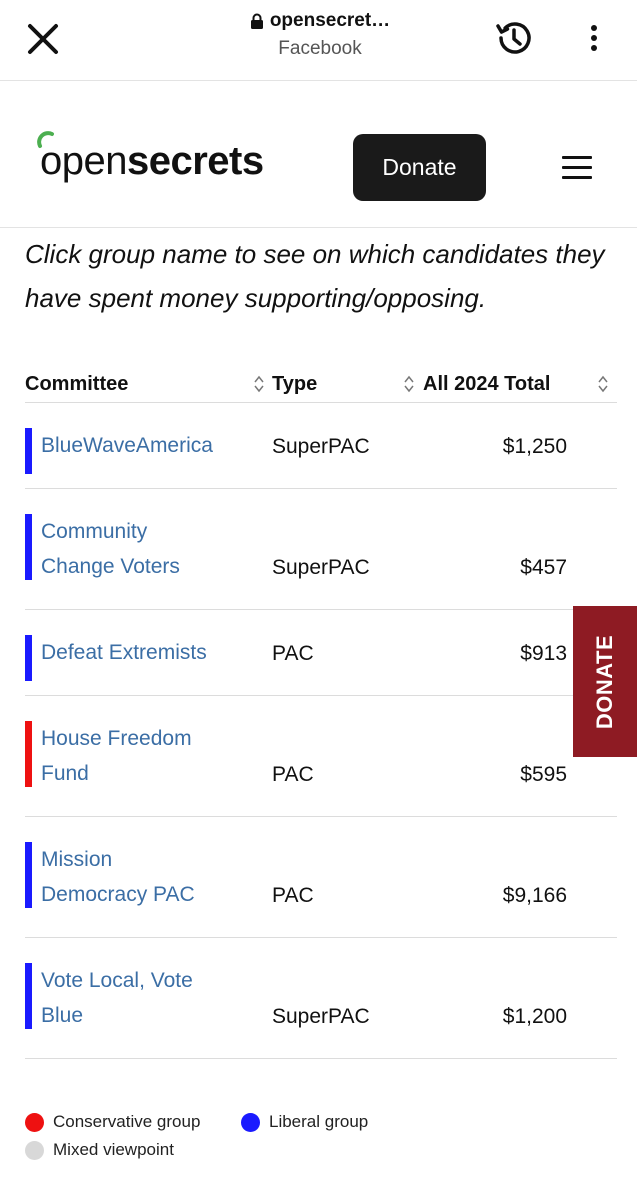 The width and height of the screenshot is (637, 1199). Describe the element at coordinates (146, 549) in the screenshot. I see `committee-link: Community Change Voters` at that location.